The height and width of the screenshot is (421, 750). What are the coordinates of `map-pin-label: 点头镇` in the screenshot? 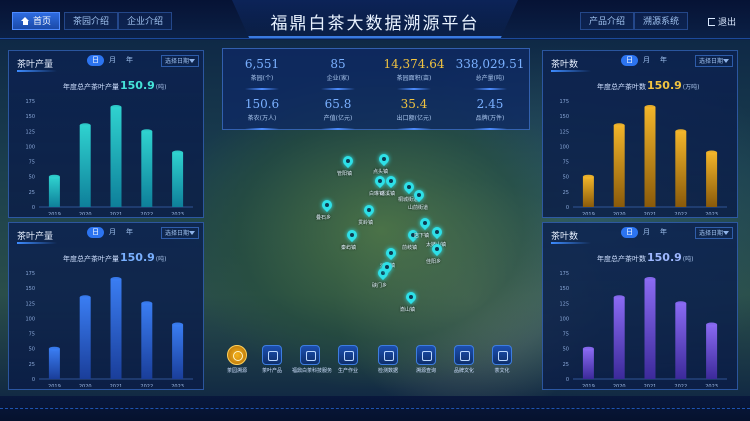 It's located at (381, 172).